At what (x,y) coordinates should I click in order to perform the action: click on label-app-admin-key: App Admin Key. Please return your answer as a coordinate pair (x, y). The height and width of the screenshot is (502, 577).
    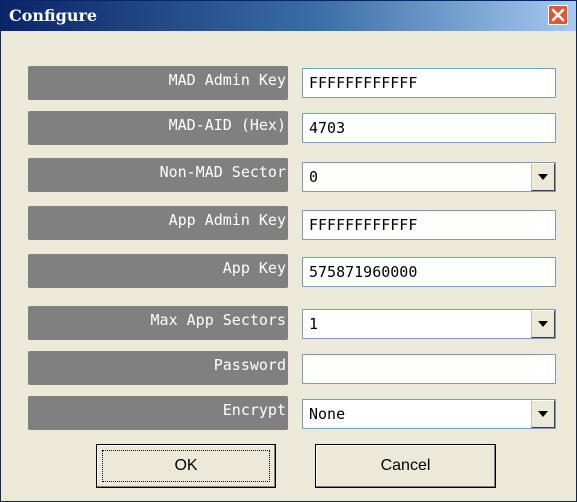
    Looking at the image, I should click on (158, 223).